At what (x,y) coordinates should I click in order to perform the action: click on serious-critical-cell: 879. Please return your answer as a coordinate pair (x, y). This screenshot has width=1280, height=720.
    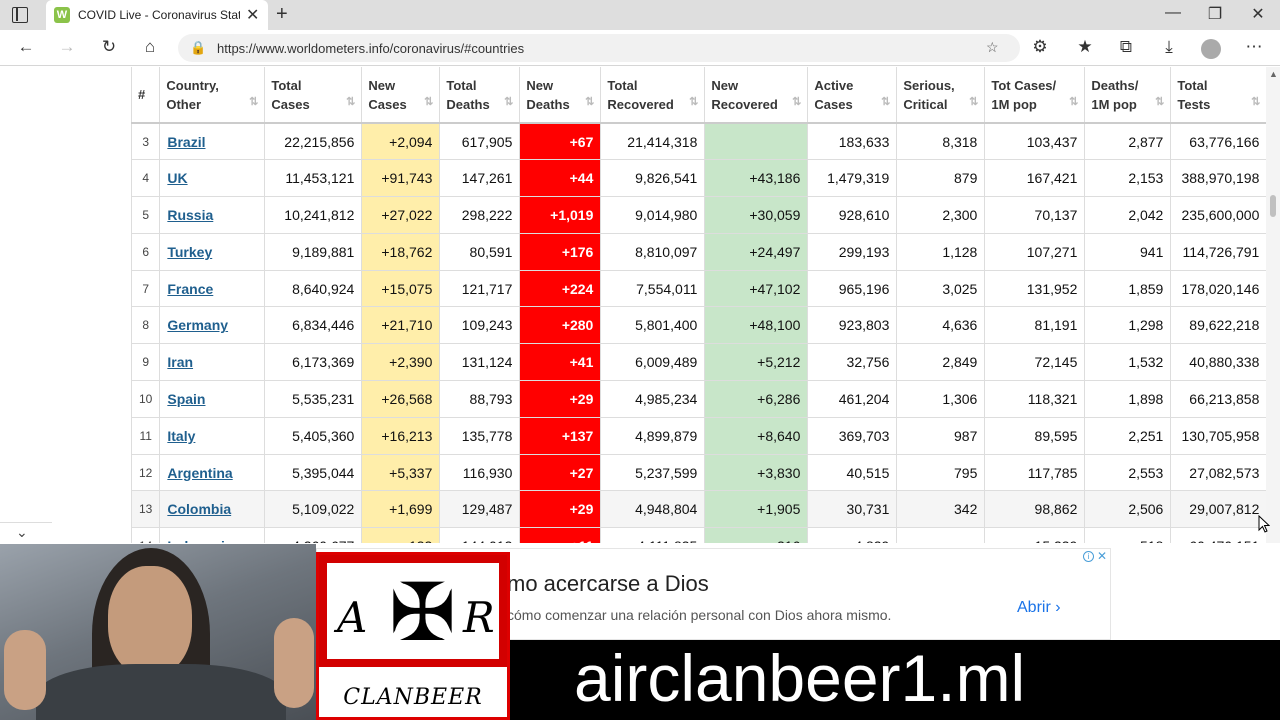
    Looking at the image, I should click on (941, 178).